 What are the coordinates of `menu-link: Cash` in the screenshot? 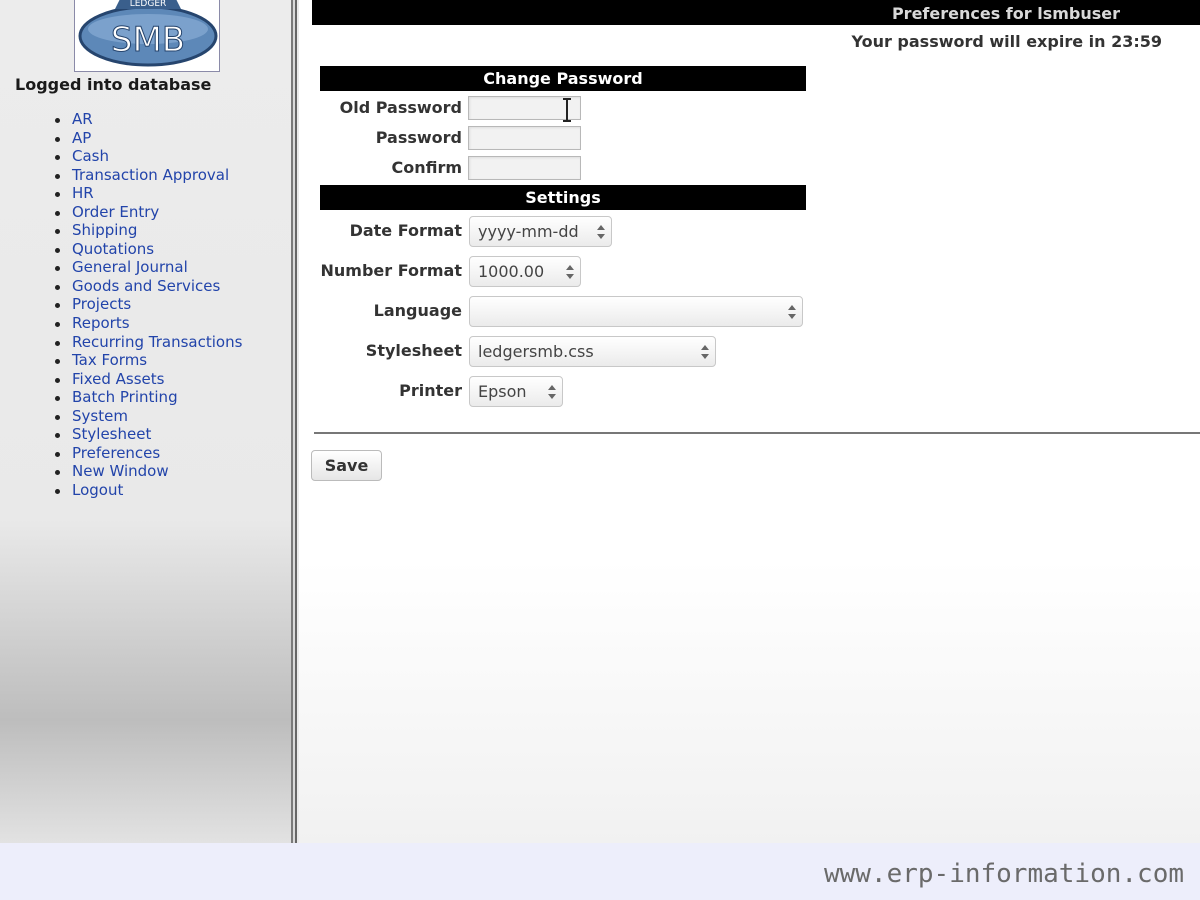 It's located at (90, 156).